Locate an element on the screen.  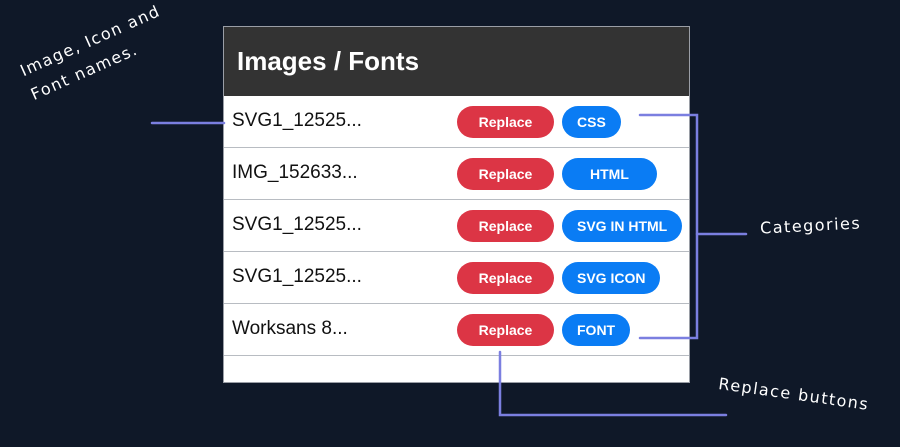
replace-pointer-line is located at coordinates (613, 383).